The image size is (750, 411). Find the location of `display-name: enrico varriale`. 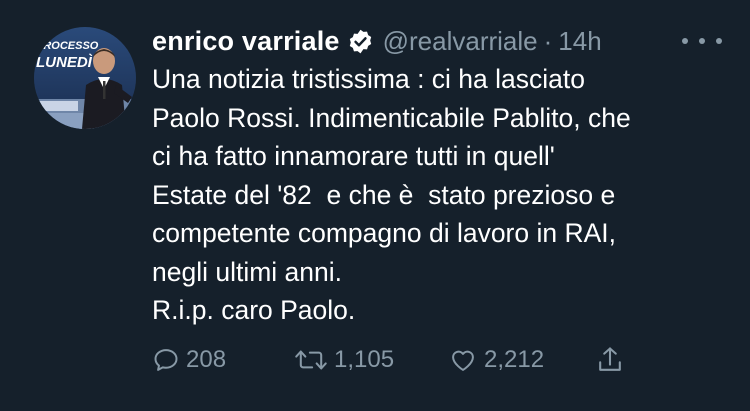

display-name: enrico varriale is located at coordinates (246, 41).